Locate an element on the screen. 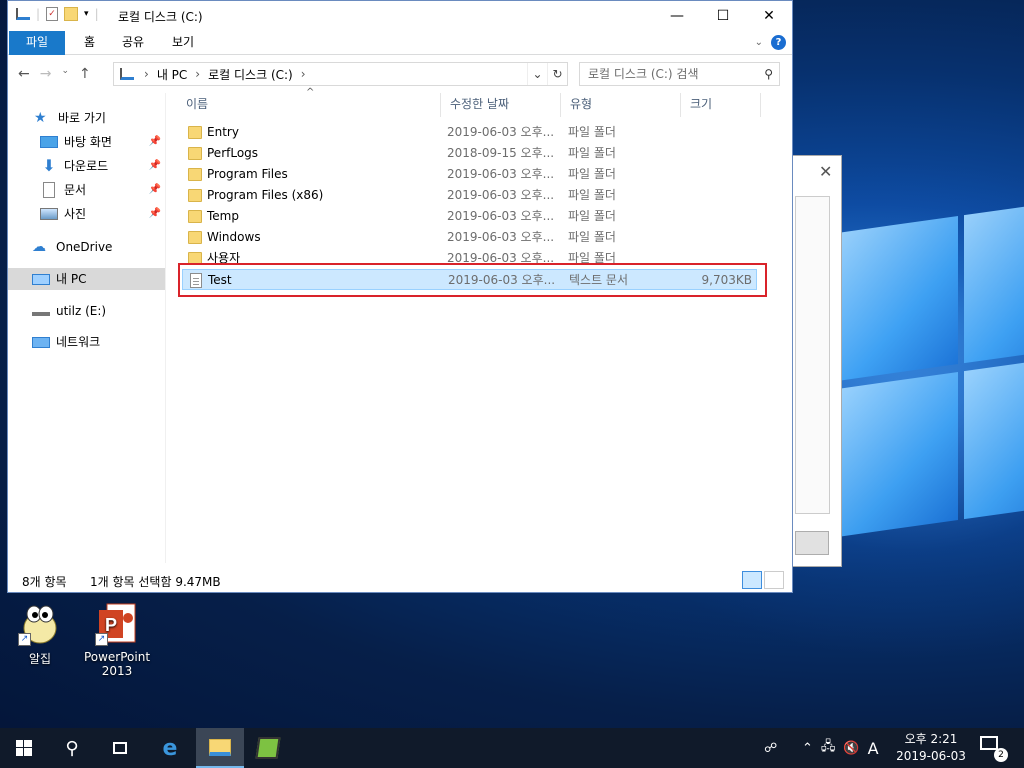 Image resolution: width=1024 pixels, height=768 pixels. desktop-icon-powerpoint: P ↗ PowerPoint 2013 is located at coordinates (117, 640).